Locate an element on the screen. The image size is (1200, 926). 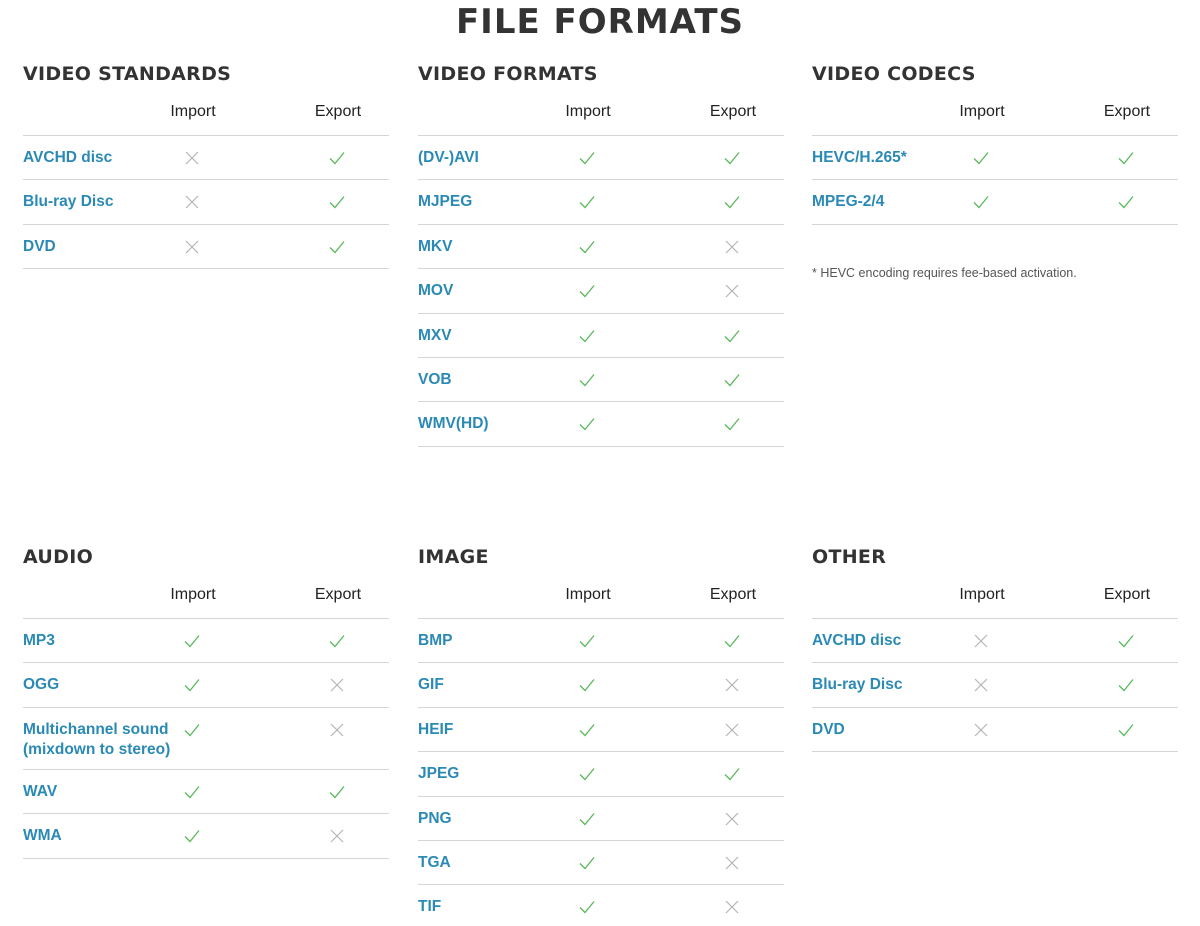
table-row: Multichannel sound (mixdown to stereo) is located at coordinates (206, 739).